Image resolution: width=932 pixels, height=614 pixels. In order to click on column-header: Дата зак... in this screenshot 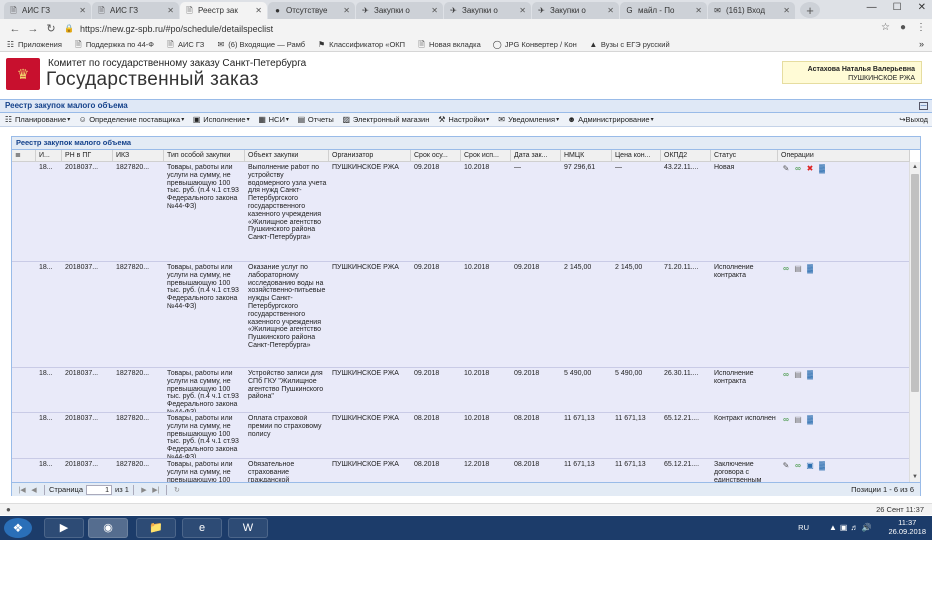, I will do `click(536, 156)`.